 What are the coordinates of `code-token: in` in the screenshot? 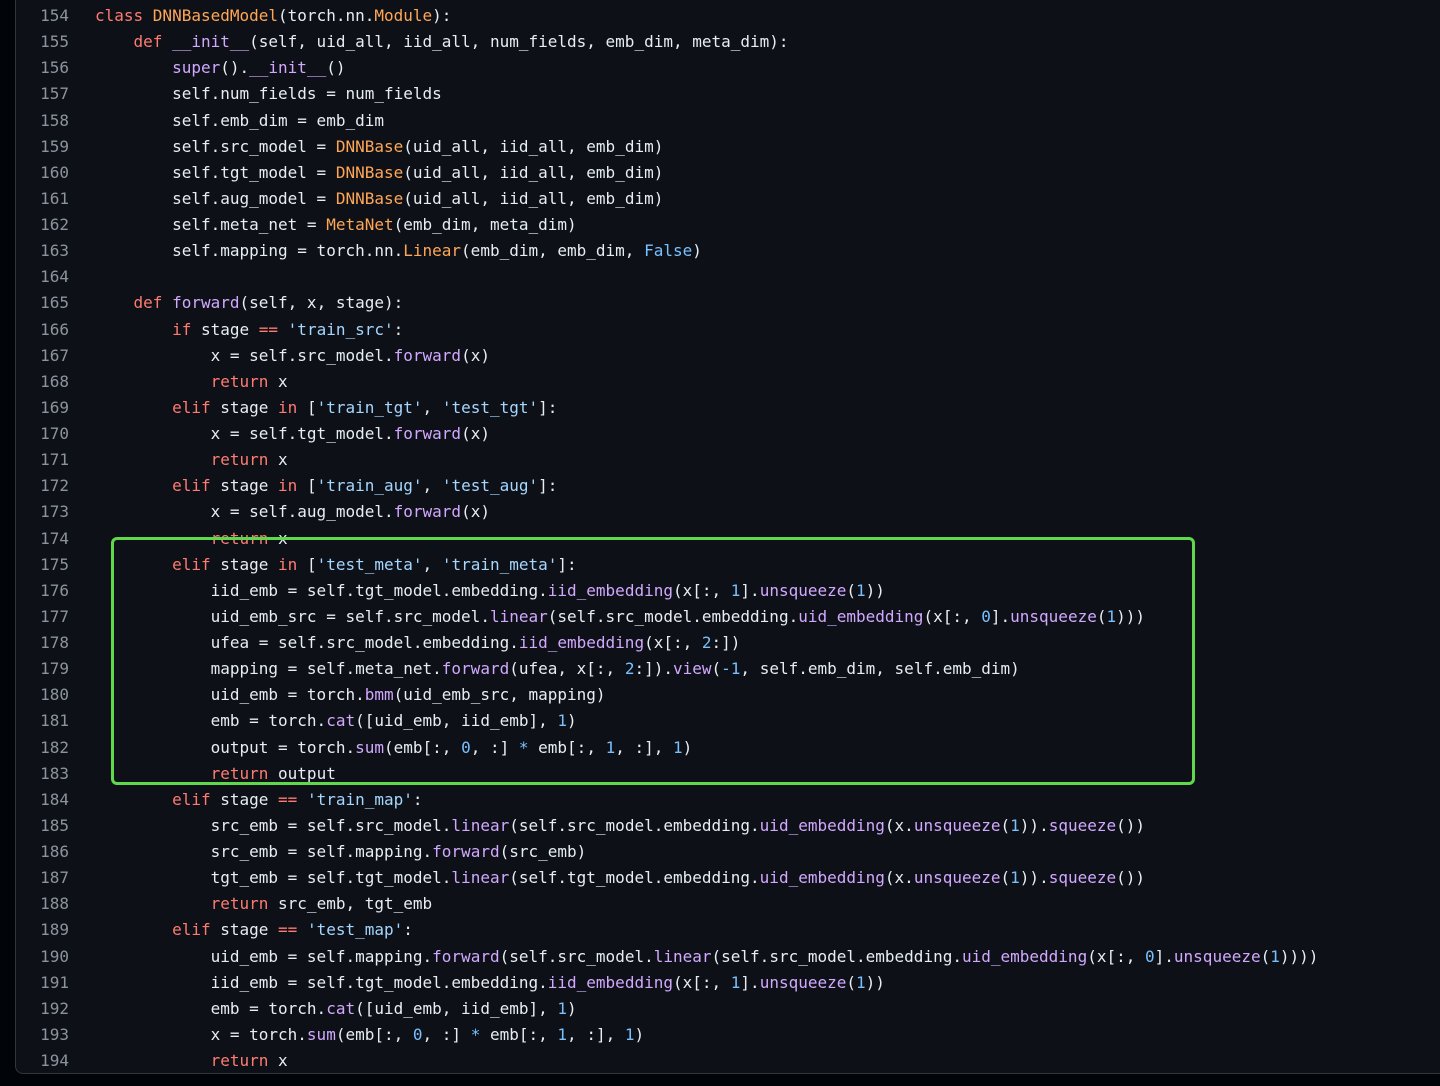 It's located at (292, 564).